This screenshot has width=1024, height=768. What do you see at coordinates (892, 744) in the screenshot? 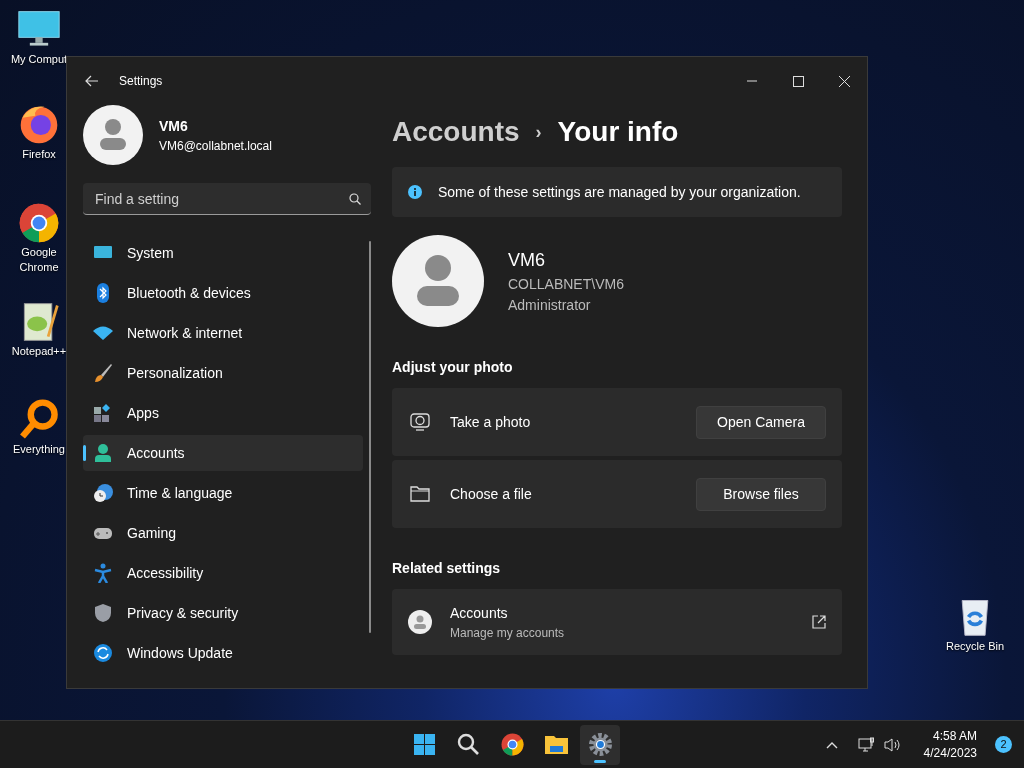
I see `speaker-icon` at bounding box center [892, 744].